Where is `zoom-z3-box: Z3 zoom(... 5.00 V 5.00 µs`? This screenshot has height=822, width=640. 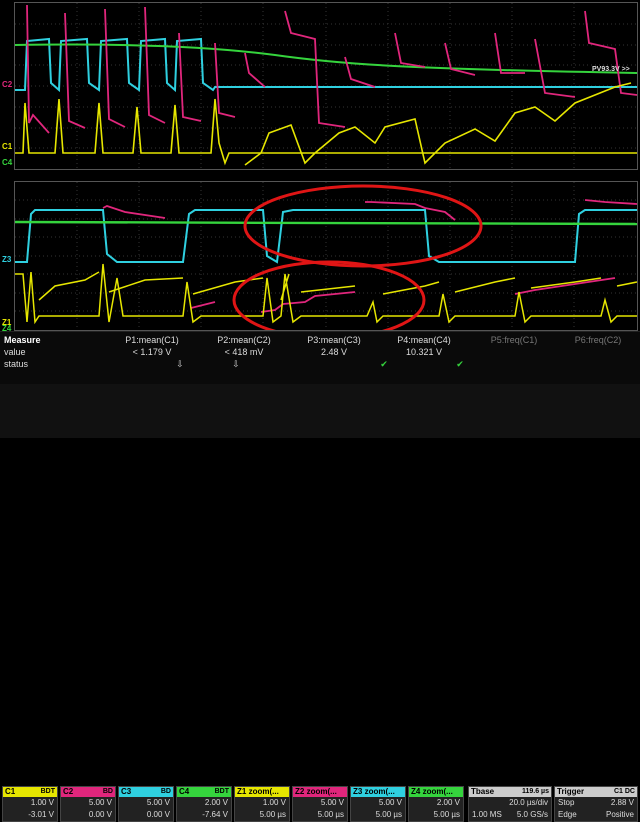
zoom-z3-box: Z3 zoom(... 5.00 V 5.00 µs is located at coordinates (378, 804).